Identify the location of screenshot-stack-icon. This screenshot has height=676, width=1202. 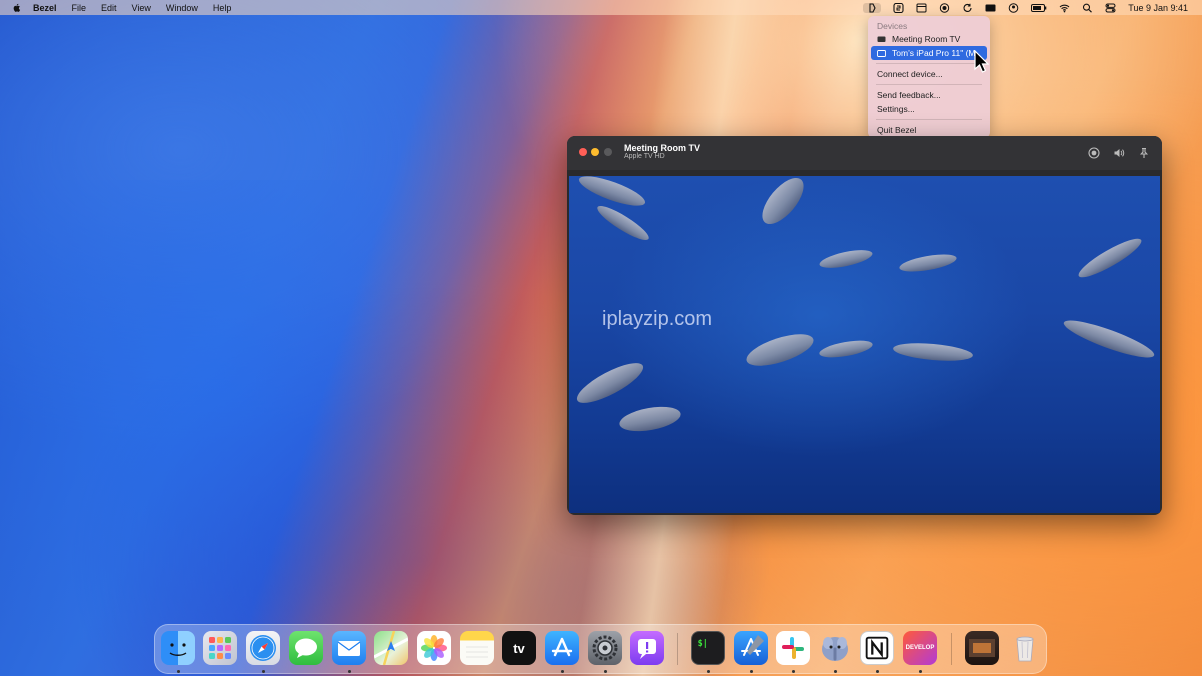
(982, 648).